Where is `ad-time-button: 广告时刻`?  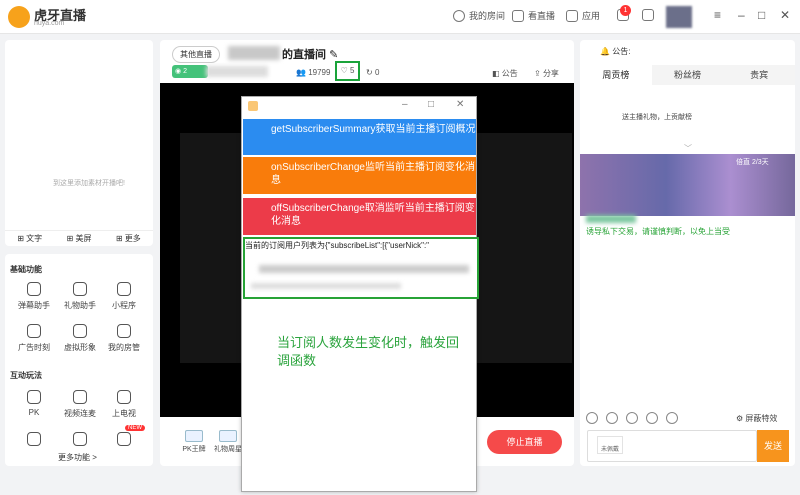 ad-time-button: 广告时刻 is located at coordinates (34, 338).